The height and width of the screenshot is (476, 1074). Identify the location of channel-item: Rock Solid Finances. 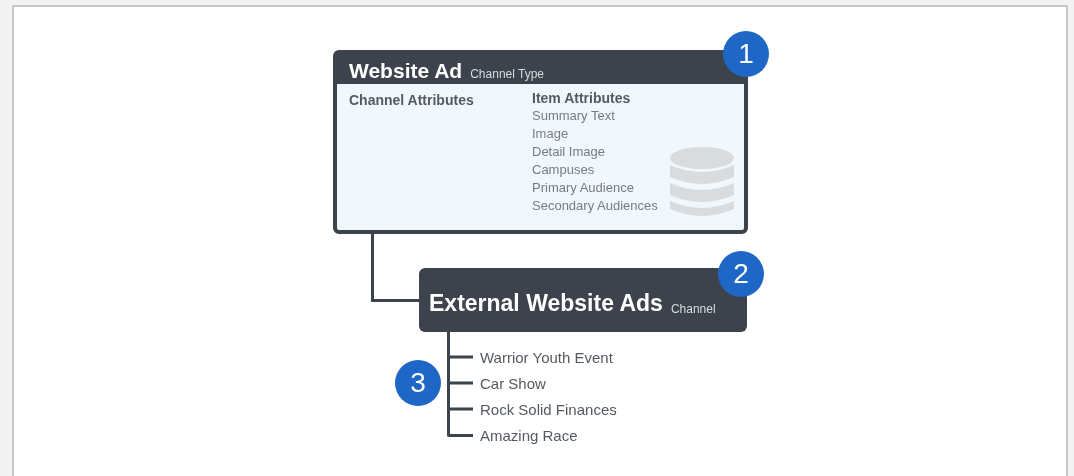
(548, 410).